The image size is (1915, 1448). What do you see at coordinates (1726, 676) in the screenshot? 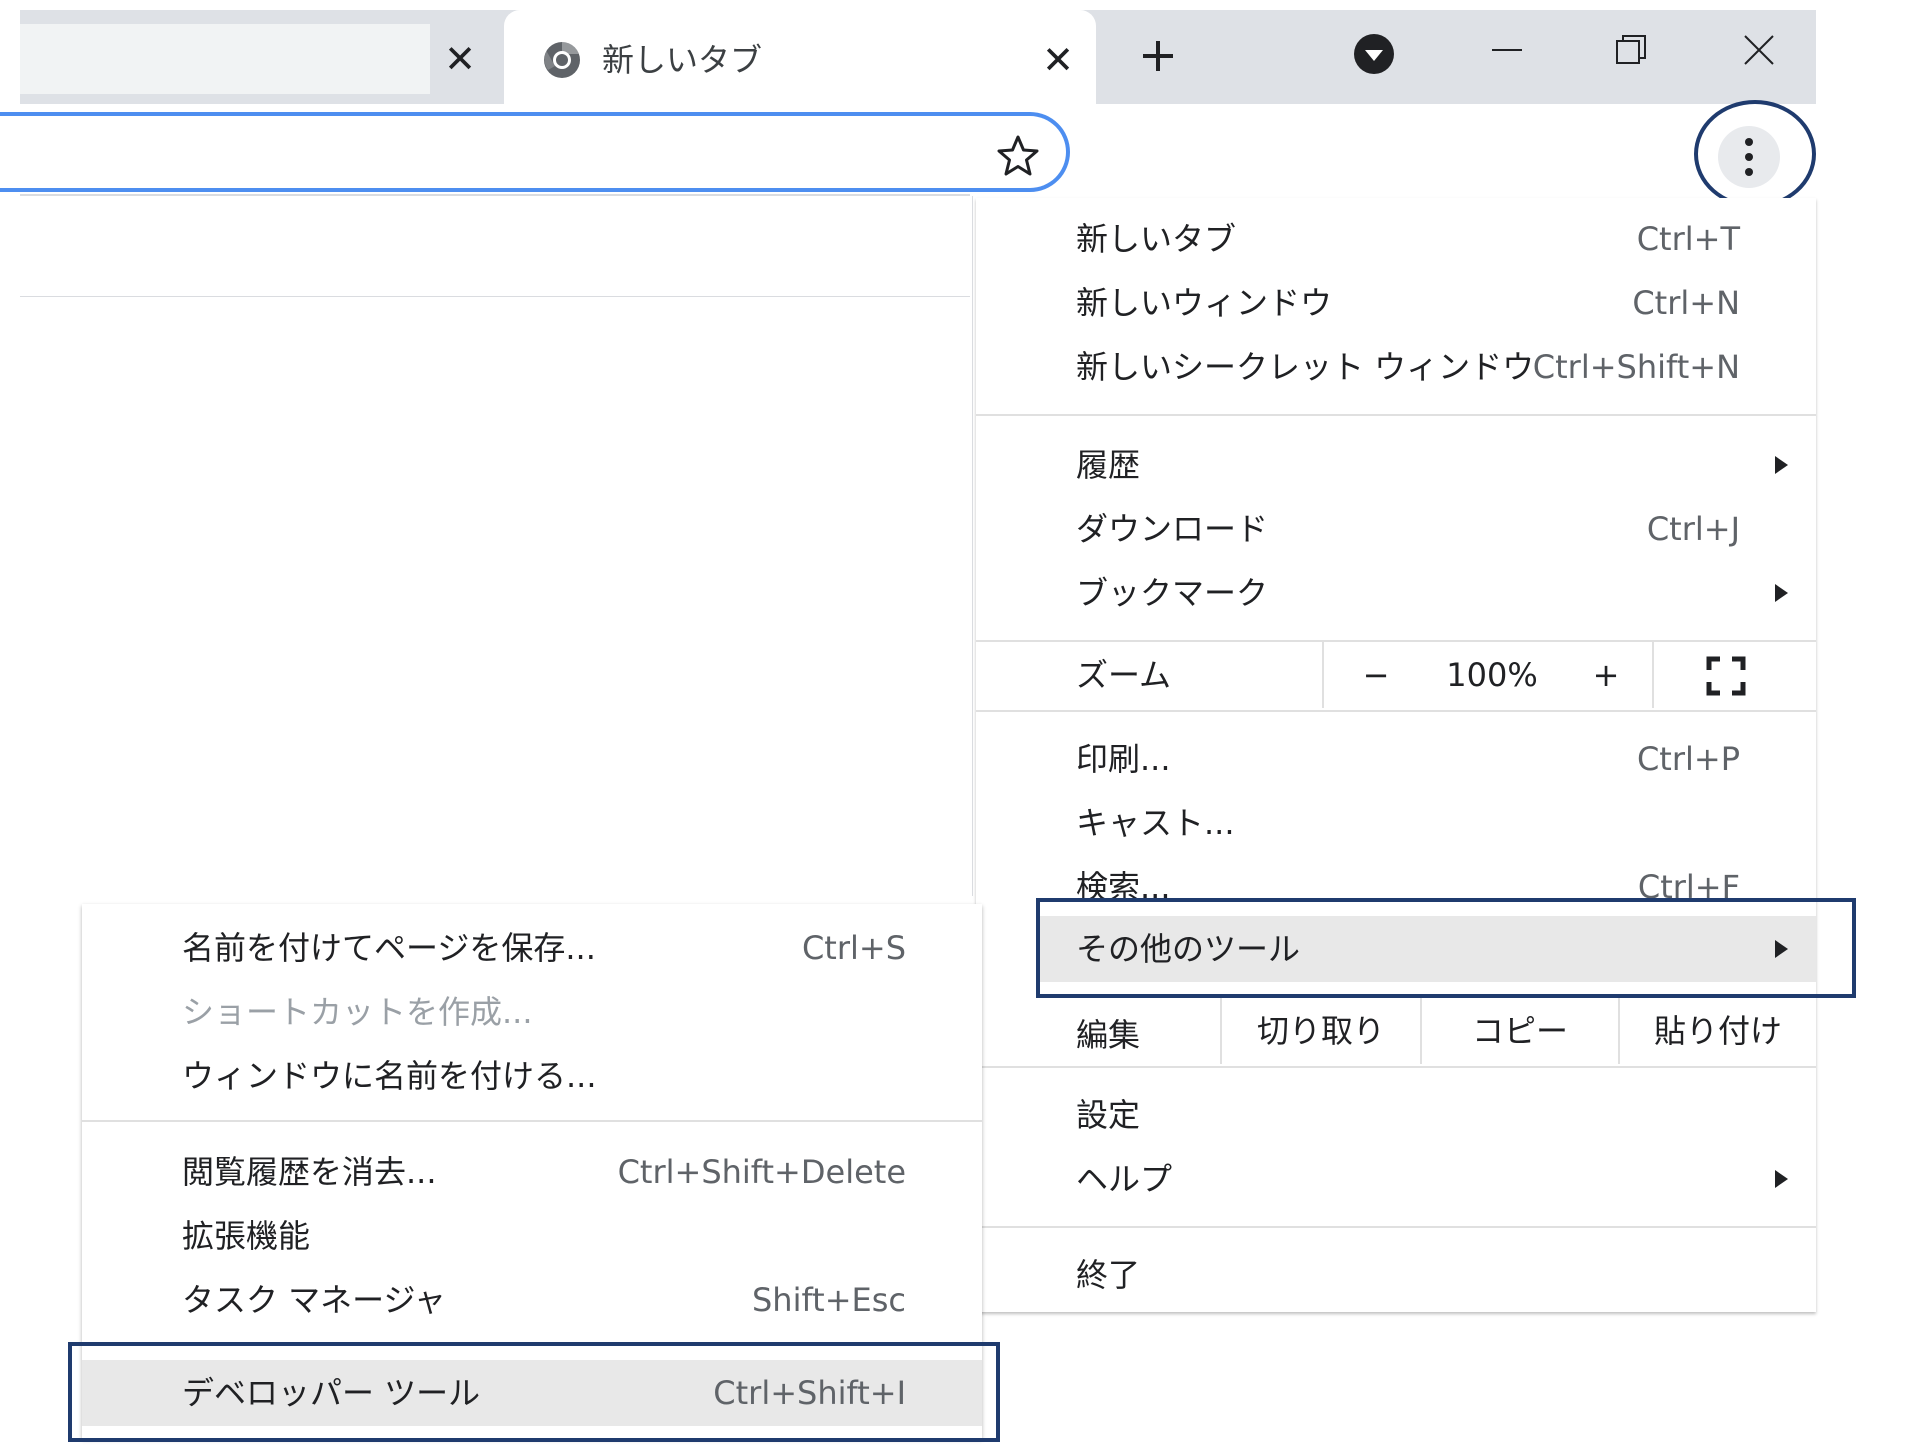
I see `fullscreen-icon` at bounding box center [1726, 676].